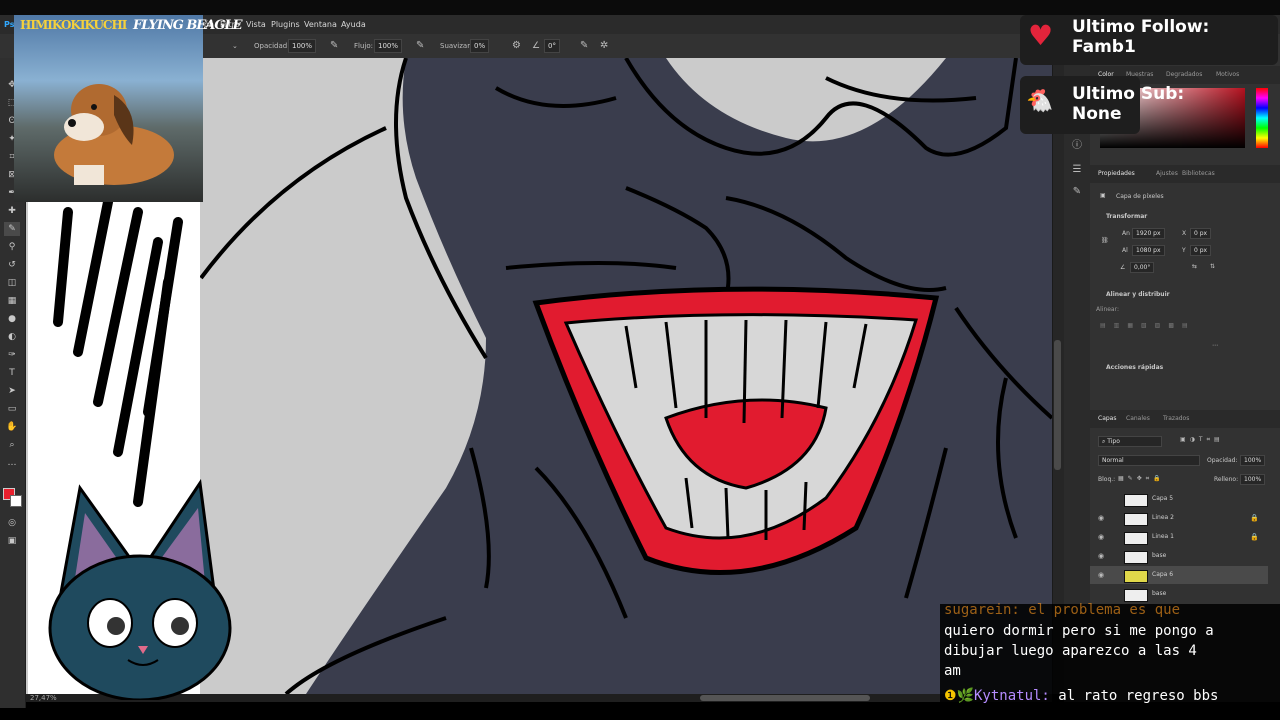 The width and height of the screenshot is (1280, 720). Describe the element at coordinates (12, 337) in the screenshot. I see `dodge-tool-icon: ◐` at that location.